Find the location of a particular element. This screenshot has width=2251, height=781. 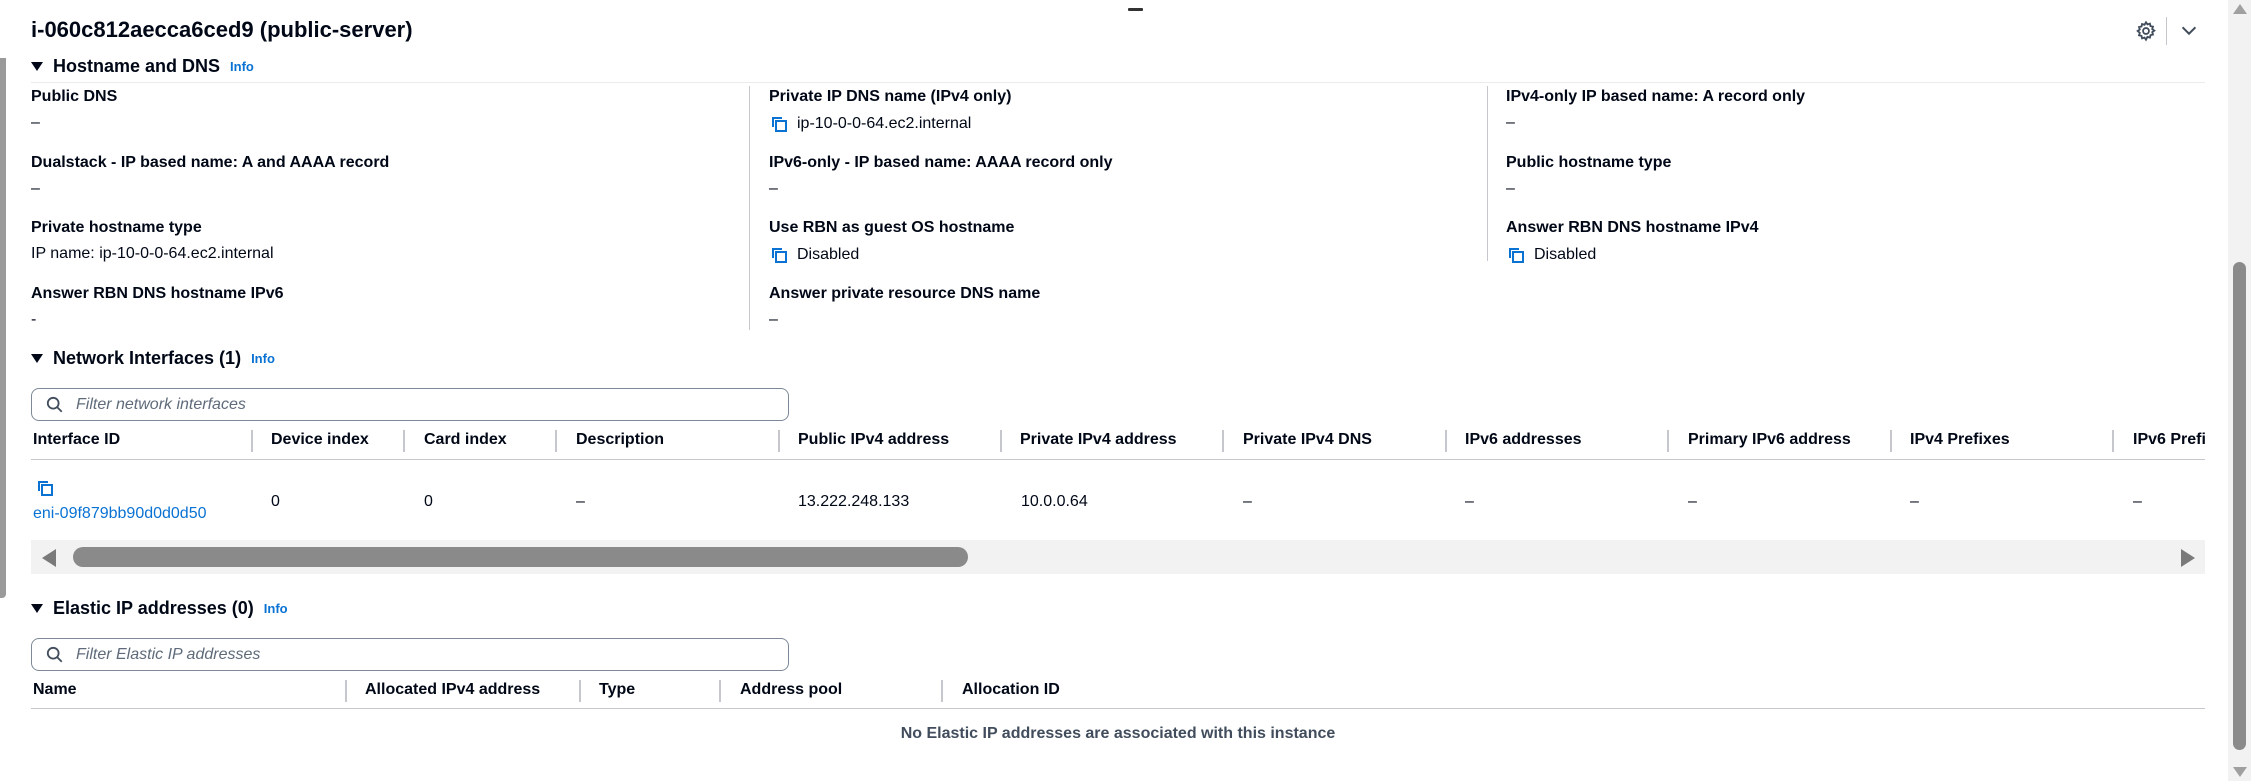

column-header: Device index is located at coordinates (320, 440).